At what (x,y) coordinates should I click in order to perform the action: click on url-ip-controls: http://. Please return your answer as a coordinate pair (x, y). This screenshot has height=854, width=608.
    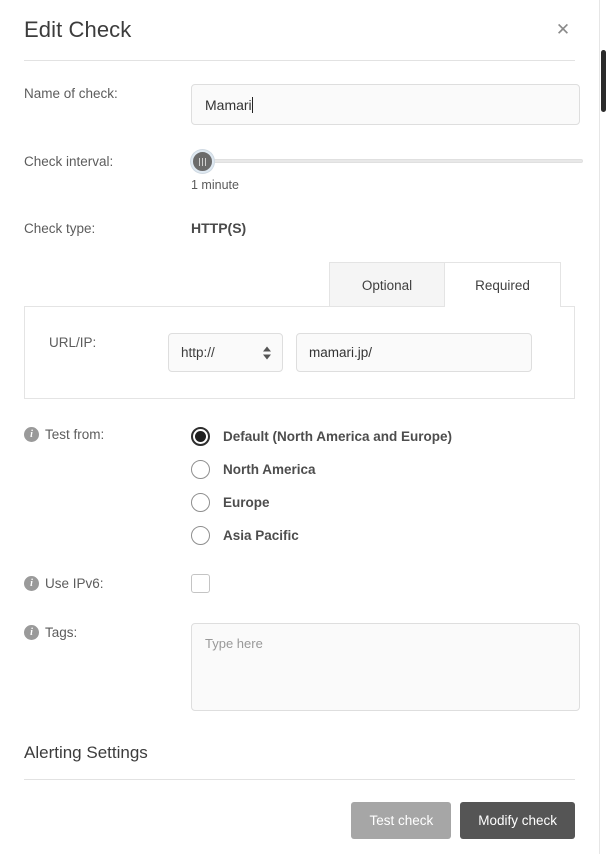
    Looking at the image, I should click on (371, 352).